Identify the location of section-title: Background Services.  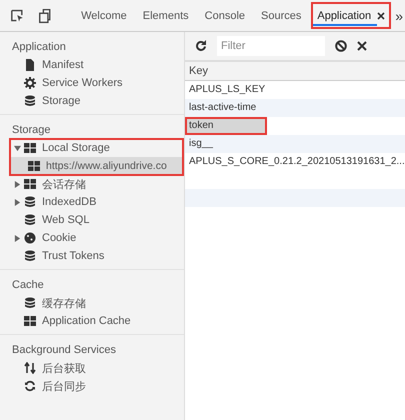
(64, 350).